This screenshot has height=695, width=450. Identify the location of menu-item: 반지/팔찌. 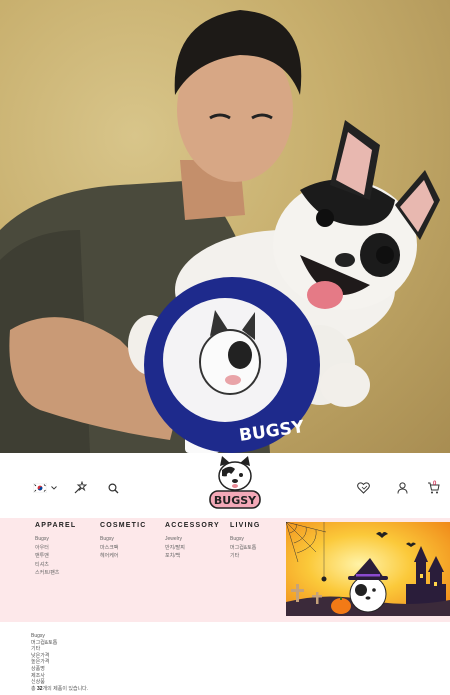
(192, 548).